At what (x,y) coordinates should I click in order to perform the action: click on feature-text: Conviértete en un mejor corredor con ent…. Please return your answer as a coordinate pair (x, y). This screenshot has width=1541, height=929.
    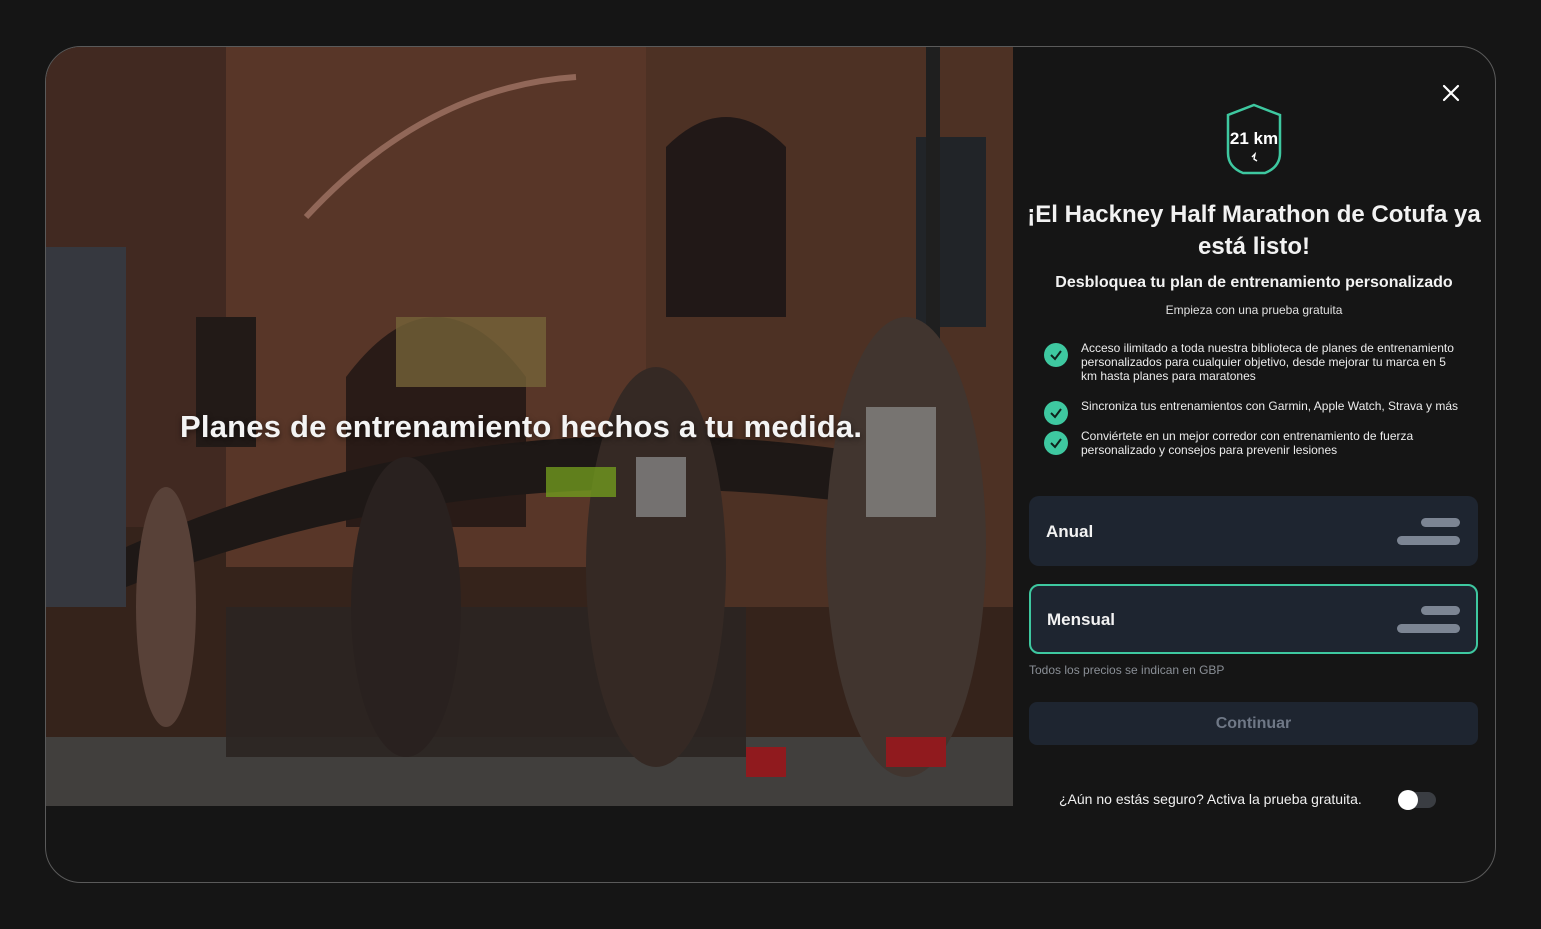
    Looking at the image, I should click on (1247, 443).